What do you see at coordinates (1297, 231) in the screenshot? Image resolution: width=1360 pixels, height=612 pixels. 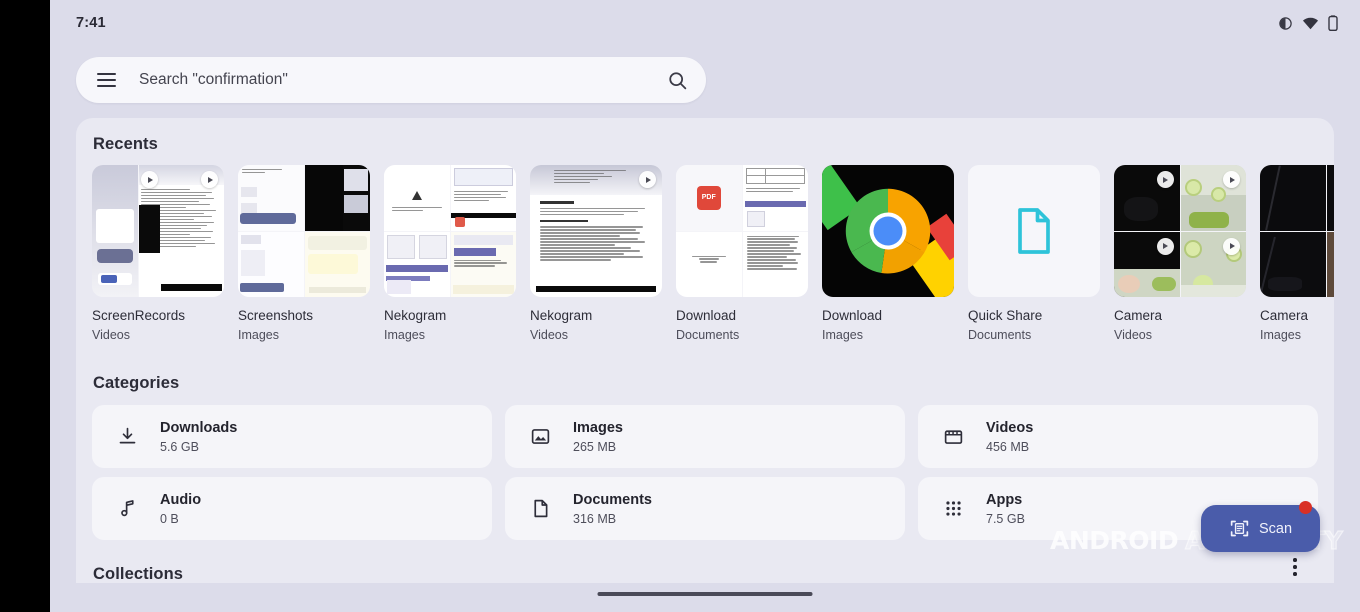 I see `thumbnail-camera-images` at bounding box center [1297, 231].